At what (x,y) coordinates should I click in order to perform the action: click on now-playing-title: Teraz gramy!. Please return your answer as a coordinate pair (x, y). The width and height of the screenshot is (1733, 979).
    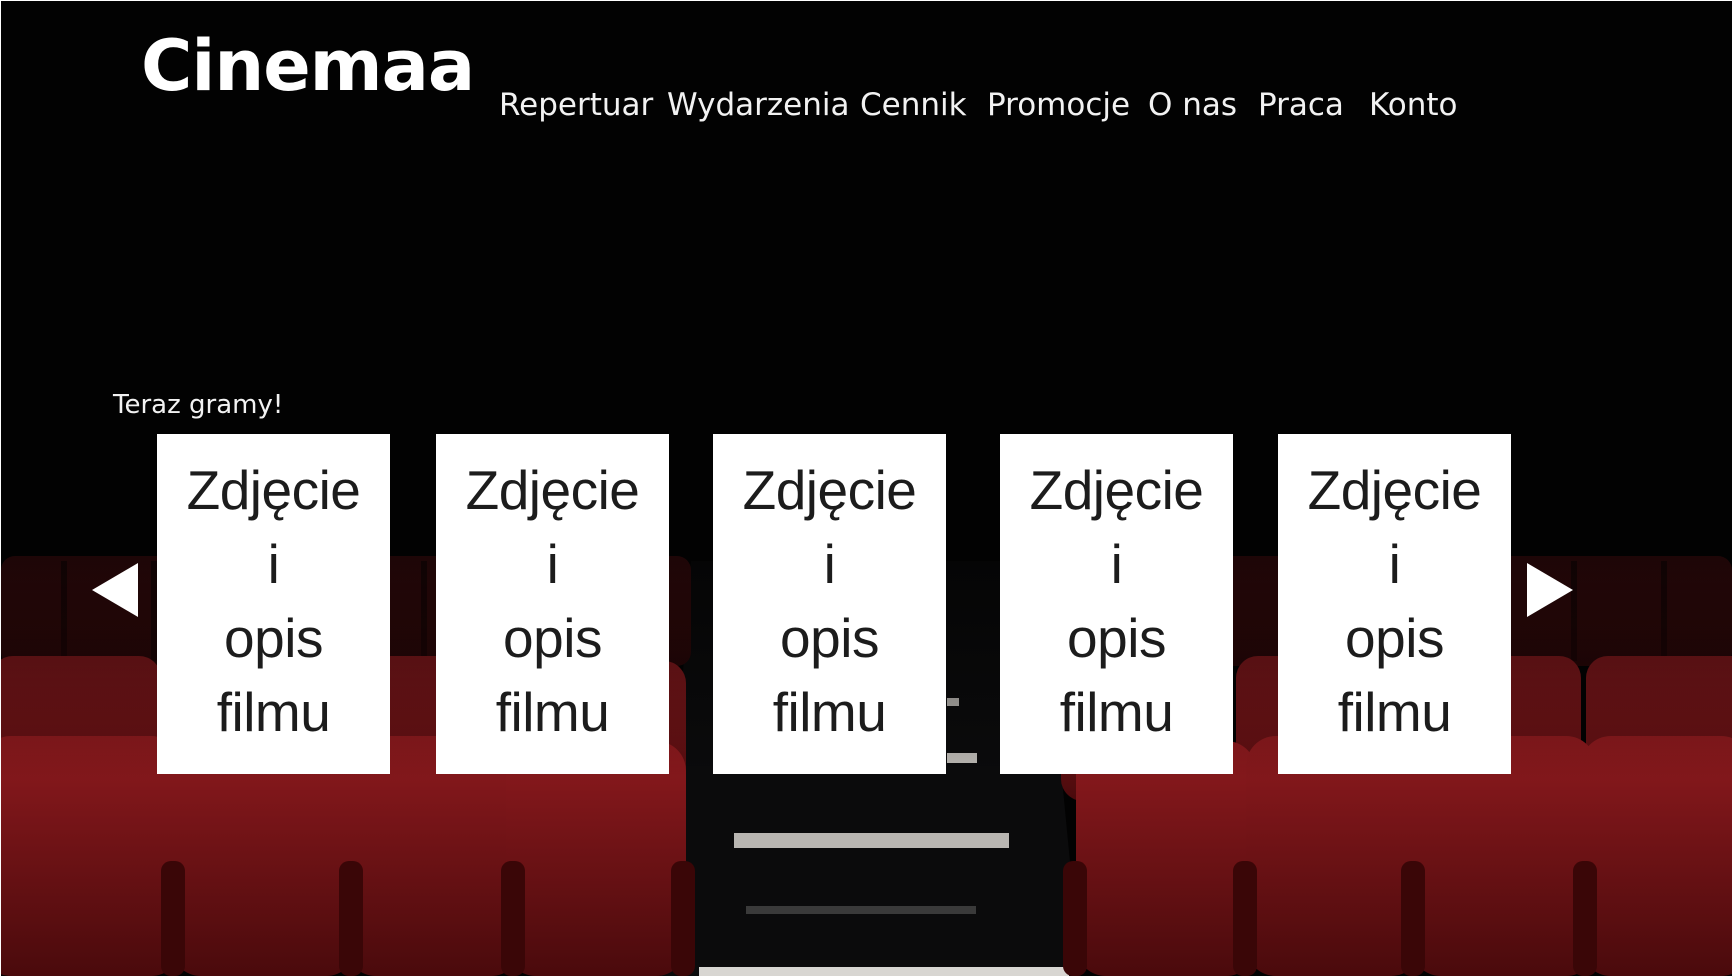
    Looking at the image, I should click on (198, 405).